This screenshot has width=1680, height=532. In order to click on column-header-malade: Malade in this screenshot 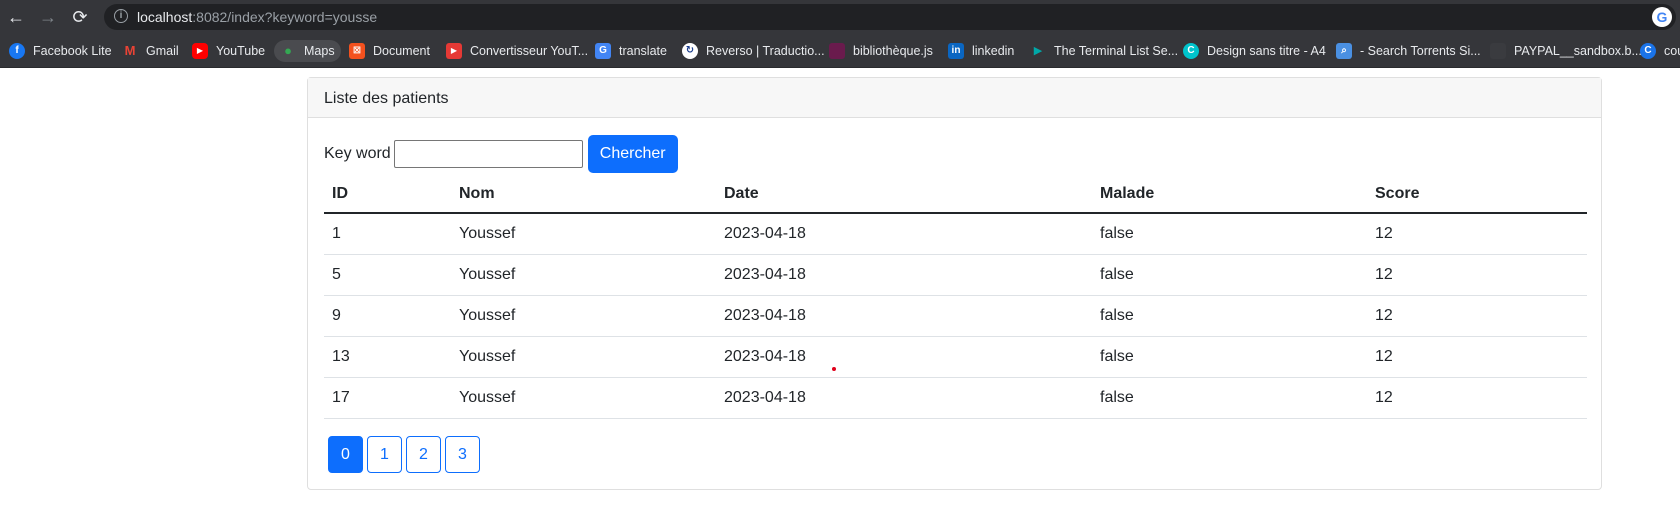, I will do `click(1229, 194)`.